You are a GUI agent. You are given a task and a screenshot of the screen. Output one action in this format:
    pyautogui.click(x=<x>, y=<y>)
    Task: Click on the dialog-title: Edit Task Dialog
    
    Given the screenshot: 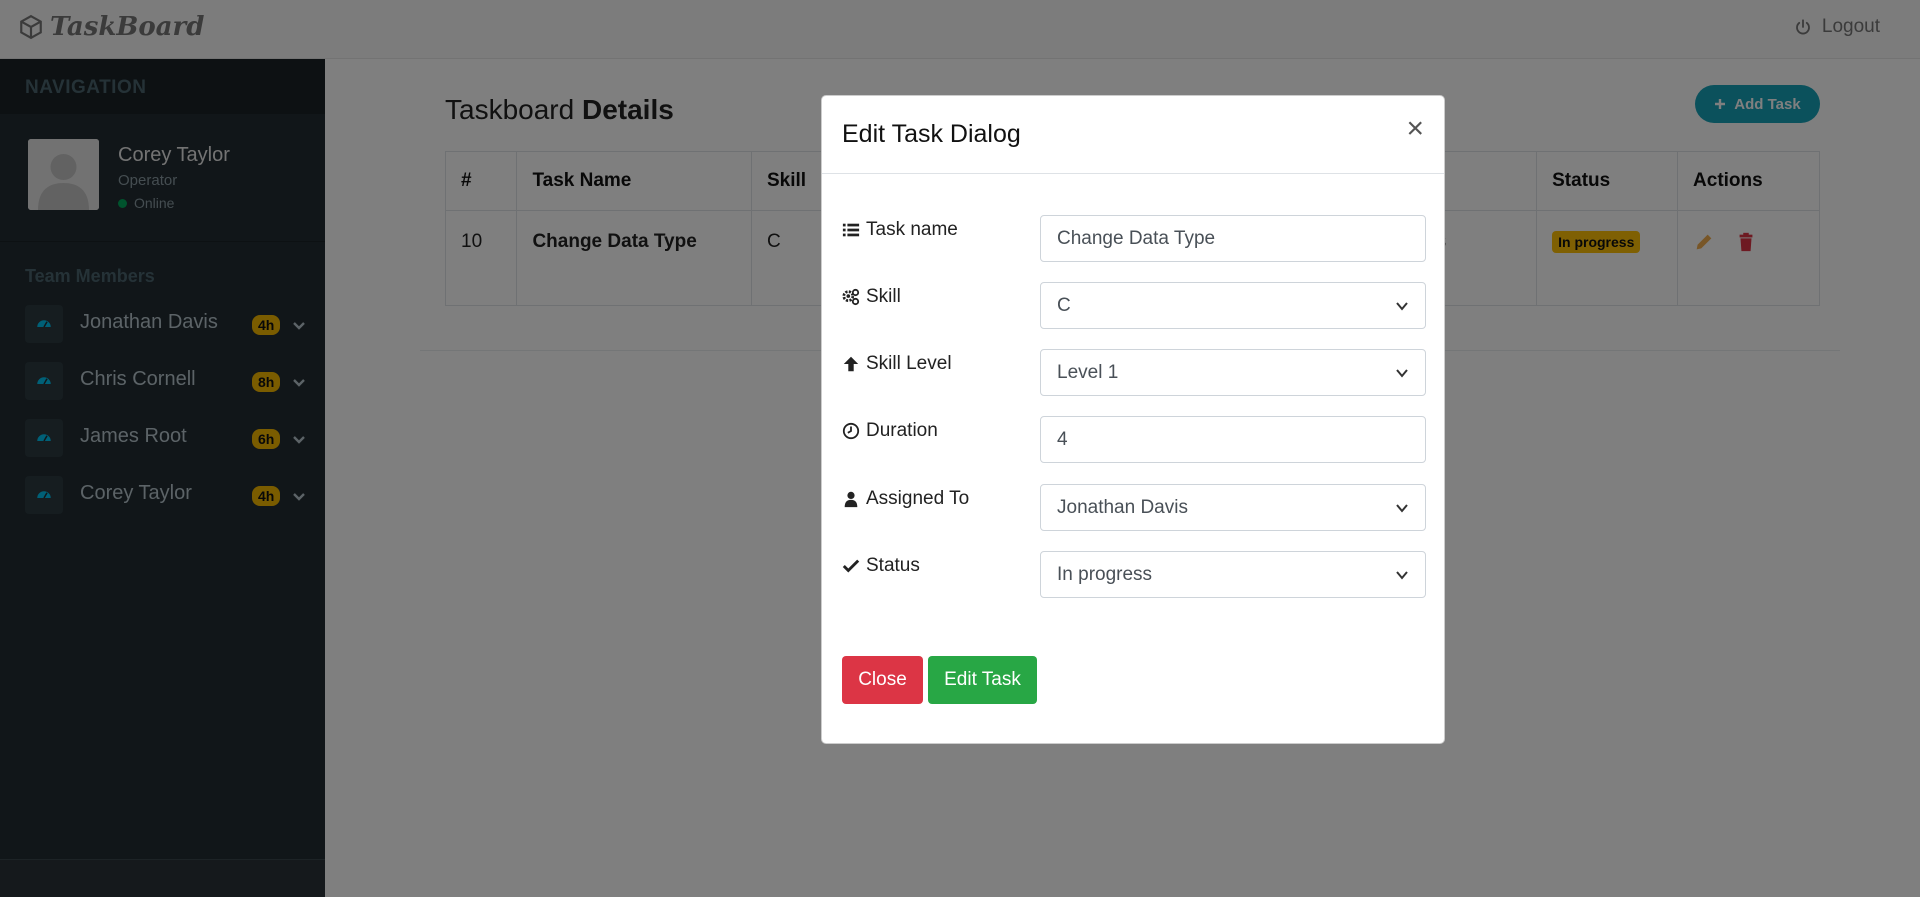 What is the action you would take?
    pyautogui.click(x=931, y=134)
    